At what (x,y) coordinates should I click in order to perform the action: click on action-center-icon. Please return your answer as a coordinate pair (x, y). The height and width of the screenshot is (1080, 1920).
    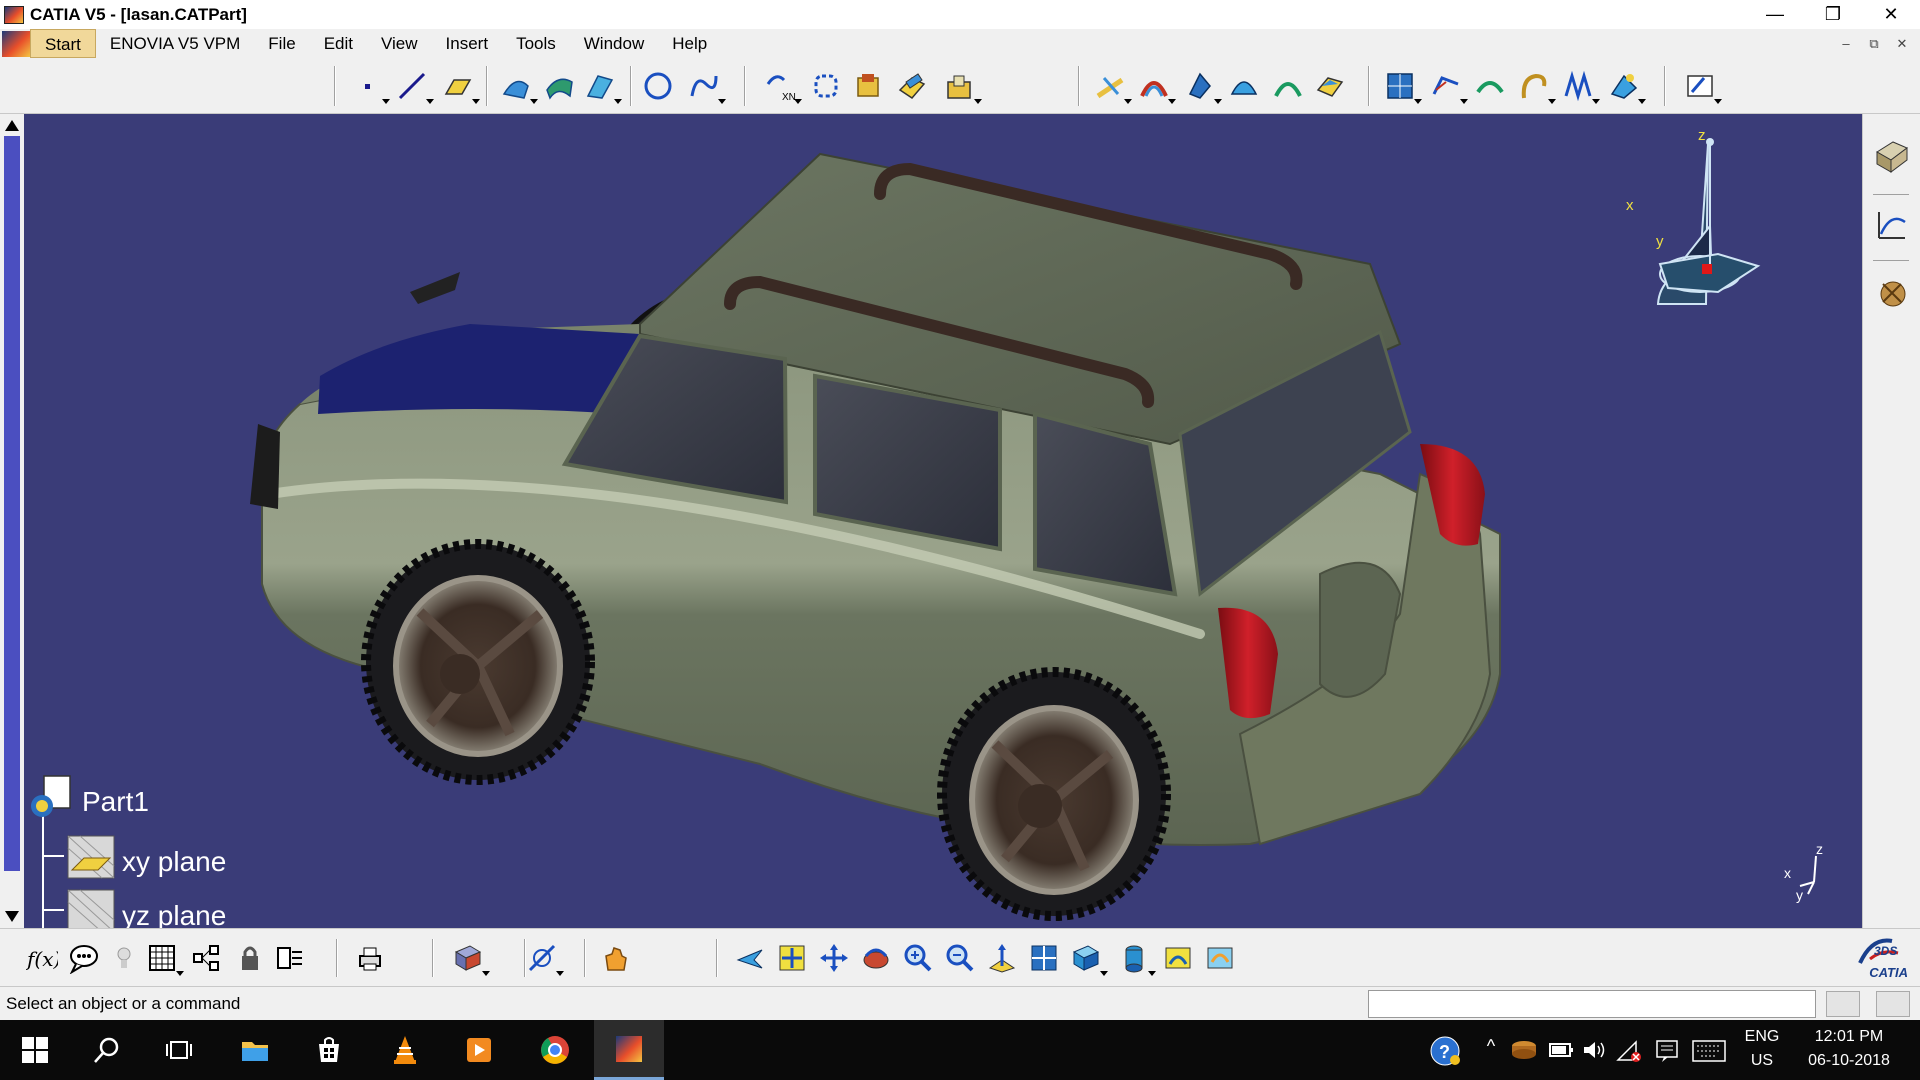
    Looking at the image, I should click on (1667, 1051).